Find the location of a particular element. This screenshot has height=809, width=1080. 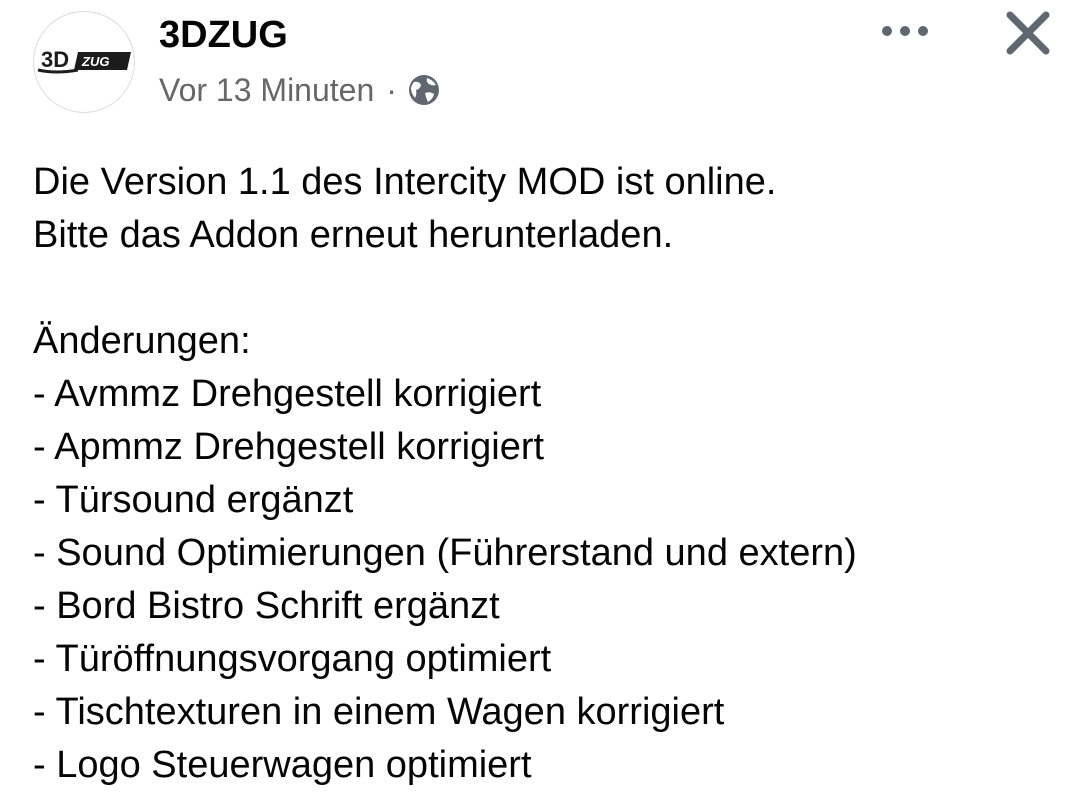

post-text-blank-line is located at coordinates (548, 288).